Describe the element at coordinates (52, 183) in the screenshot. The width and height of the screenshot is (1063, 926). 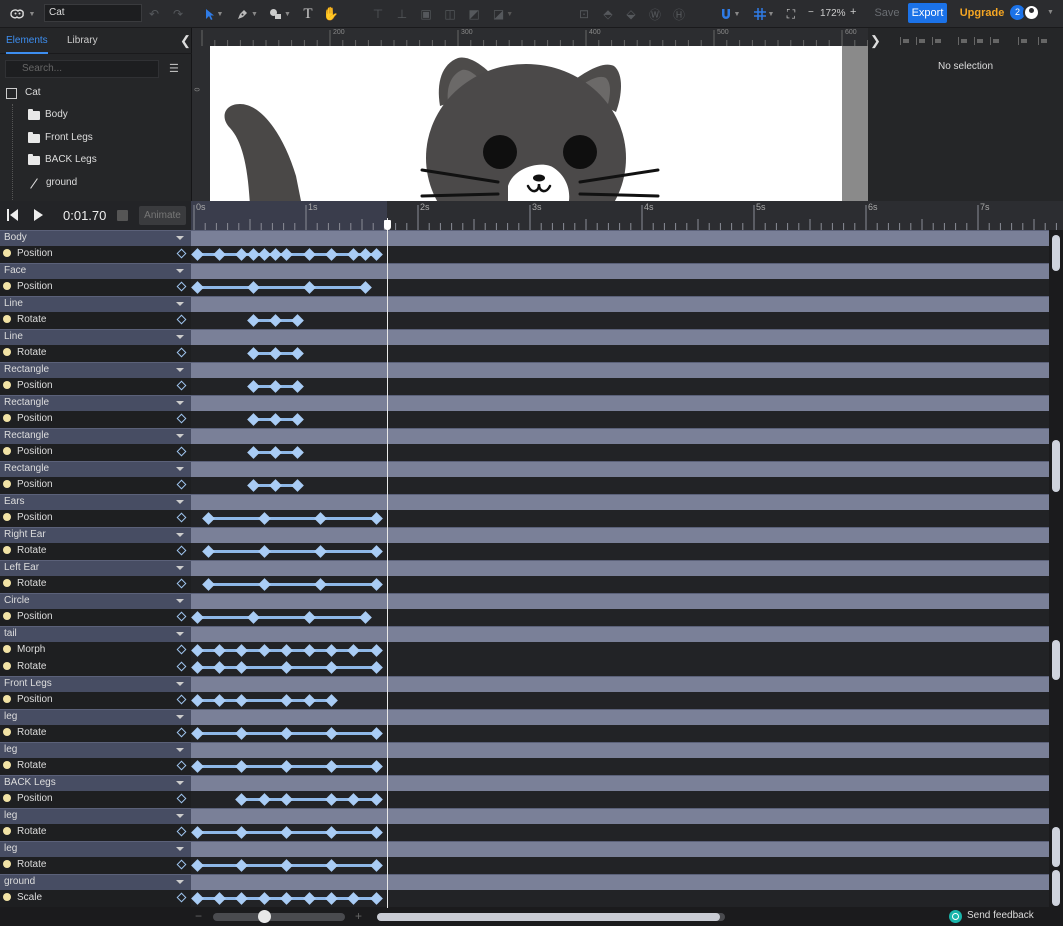
I see `tree-item-ground: ground` at that location.